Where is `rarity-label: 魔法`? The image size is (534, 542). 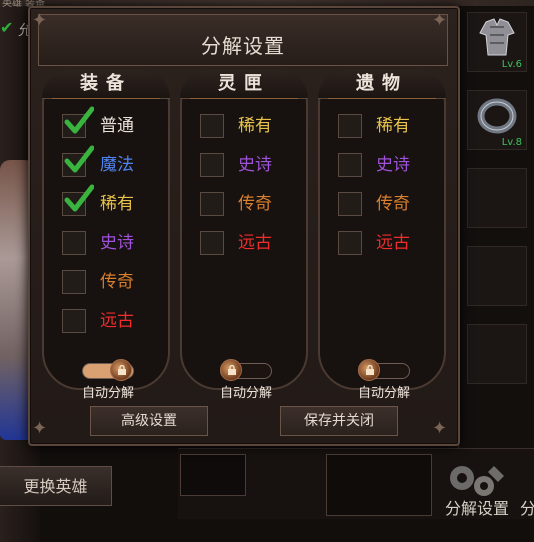 rarity-label: 魔法 is located at coordinates (117, 165).